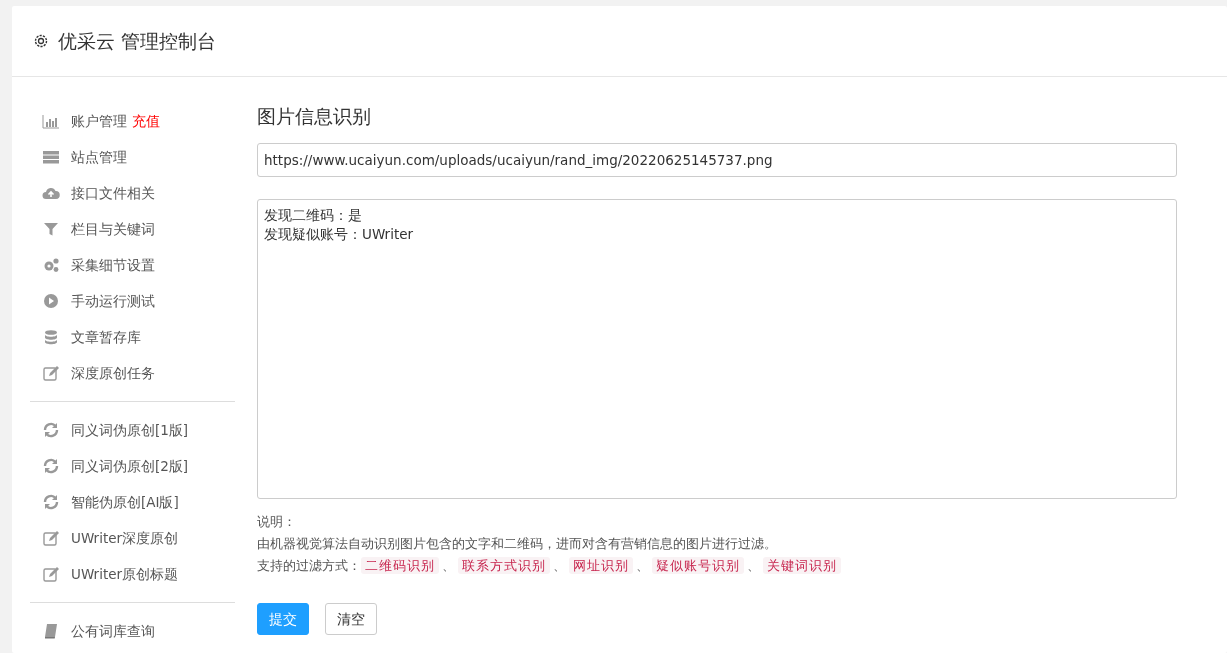 Image resolution: width=1227 pixels, height=653 pixels. I want to click on book-icon, so click(51, 631).